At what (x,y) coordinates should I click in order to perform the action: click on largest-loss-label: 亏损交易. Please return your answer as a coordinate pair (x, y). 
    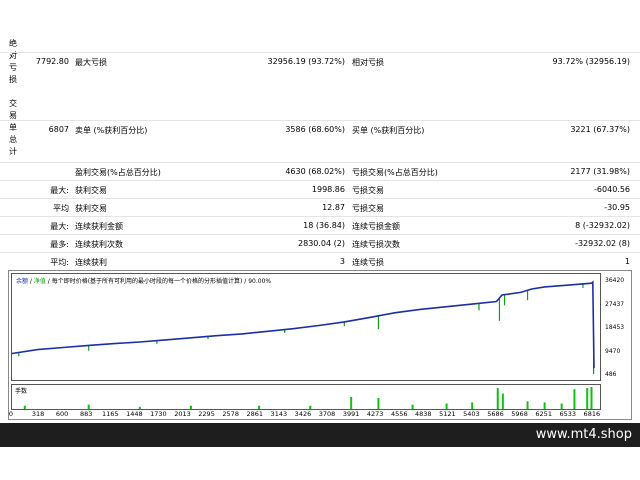
    Looking at the image, I should click on (368, 190).